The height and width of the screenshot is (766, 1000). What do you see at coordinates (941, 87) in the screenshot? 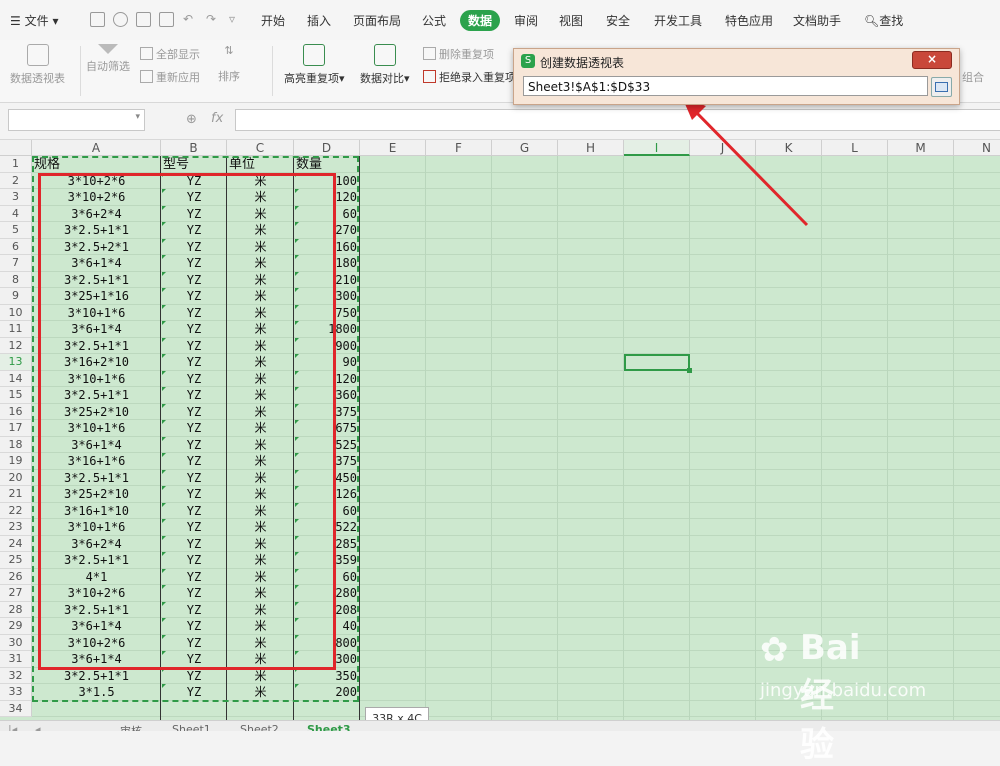
I see `range-picker-icon` at bounding box center [941, 87].